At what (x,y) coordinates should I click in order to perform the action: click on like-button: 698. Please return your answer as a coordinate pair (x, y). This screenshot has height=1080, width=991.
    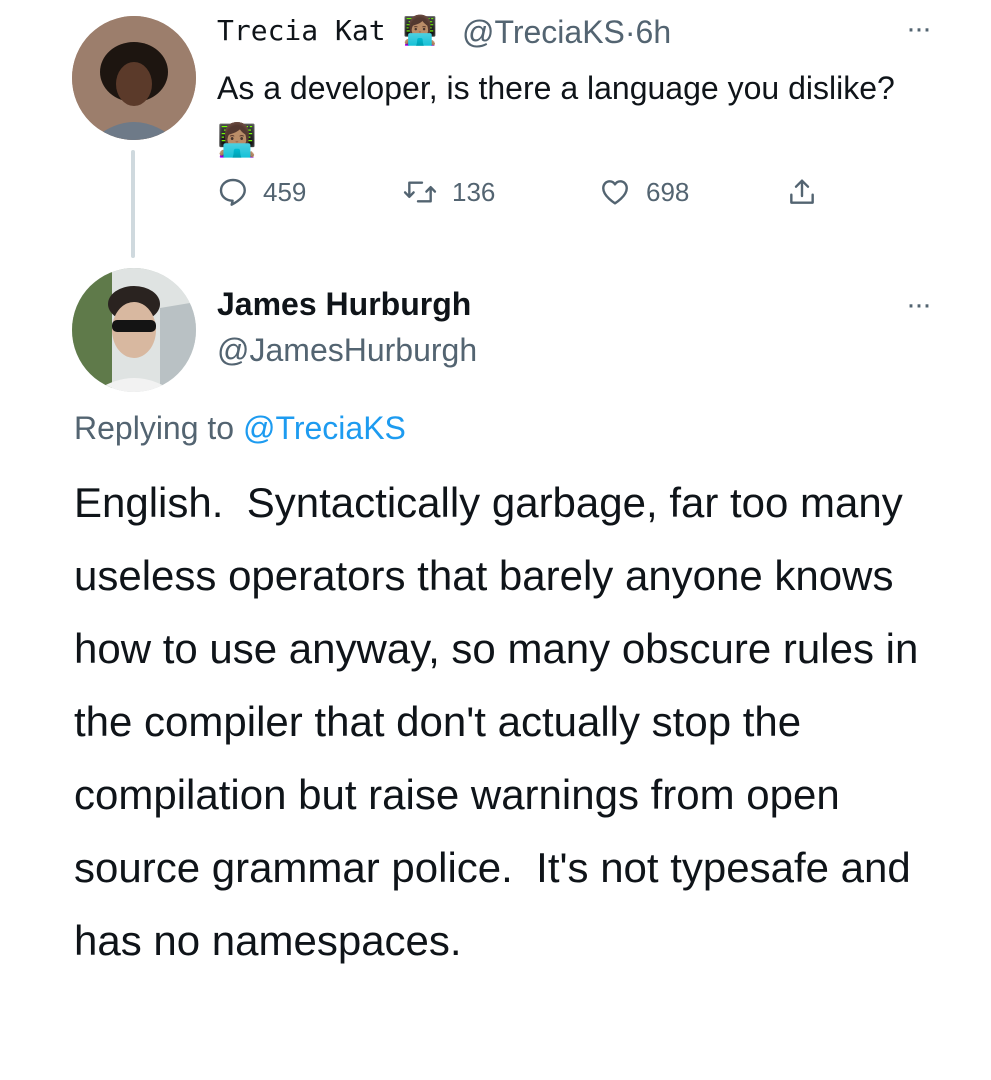
    Looking at the image, I should click on (643, 192).